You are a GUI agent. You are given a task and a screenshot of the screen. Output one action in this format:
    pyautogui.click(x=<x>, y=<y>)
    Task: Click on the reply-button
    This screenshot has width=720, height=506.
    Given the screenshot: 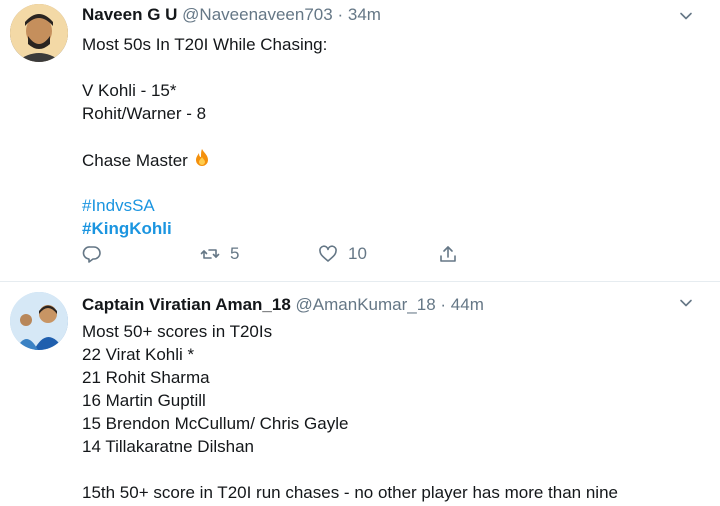 What is the action you would take?
    pyautogui.click(x=92, y=254)
    